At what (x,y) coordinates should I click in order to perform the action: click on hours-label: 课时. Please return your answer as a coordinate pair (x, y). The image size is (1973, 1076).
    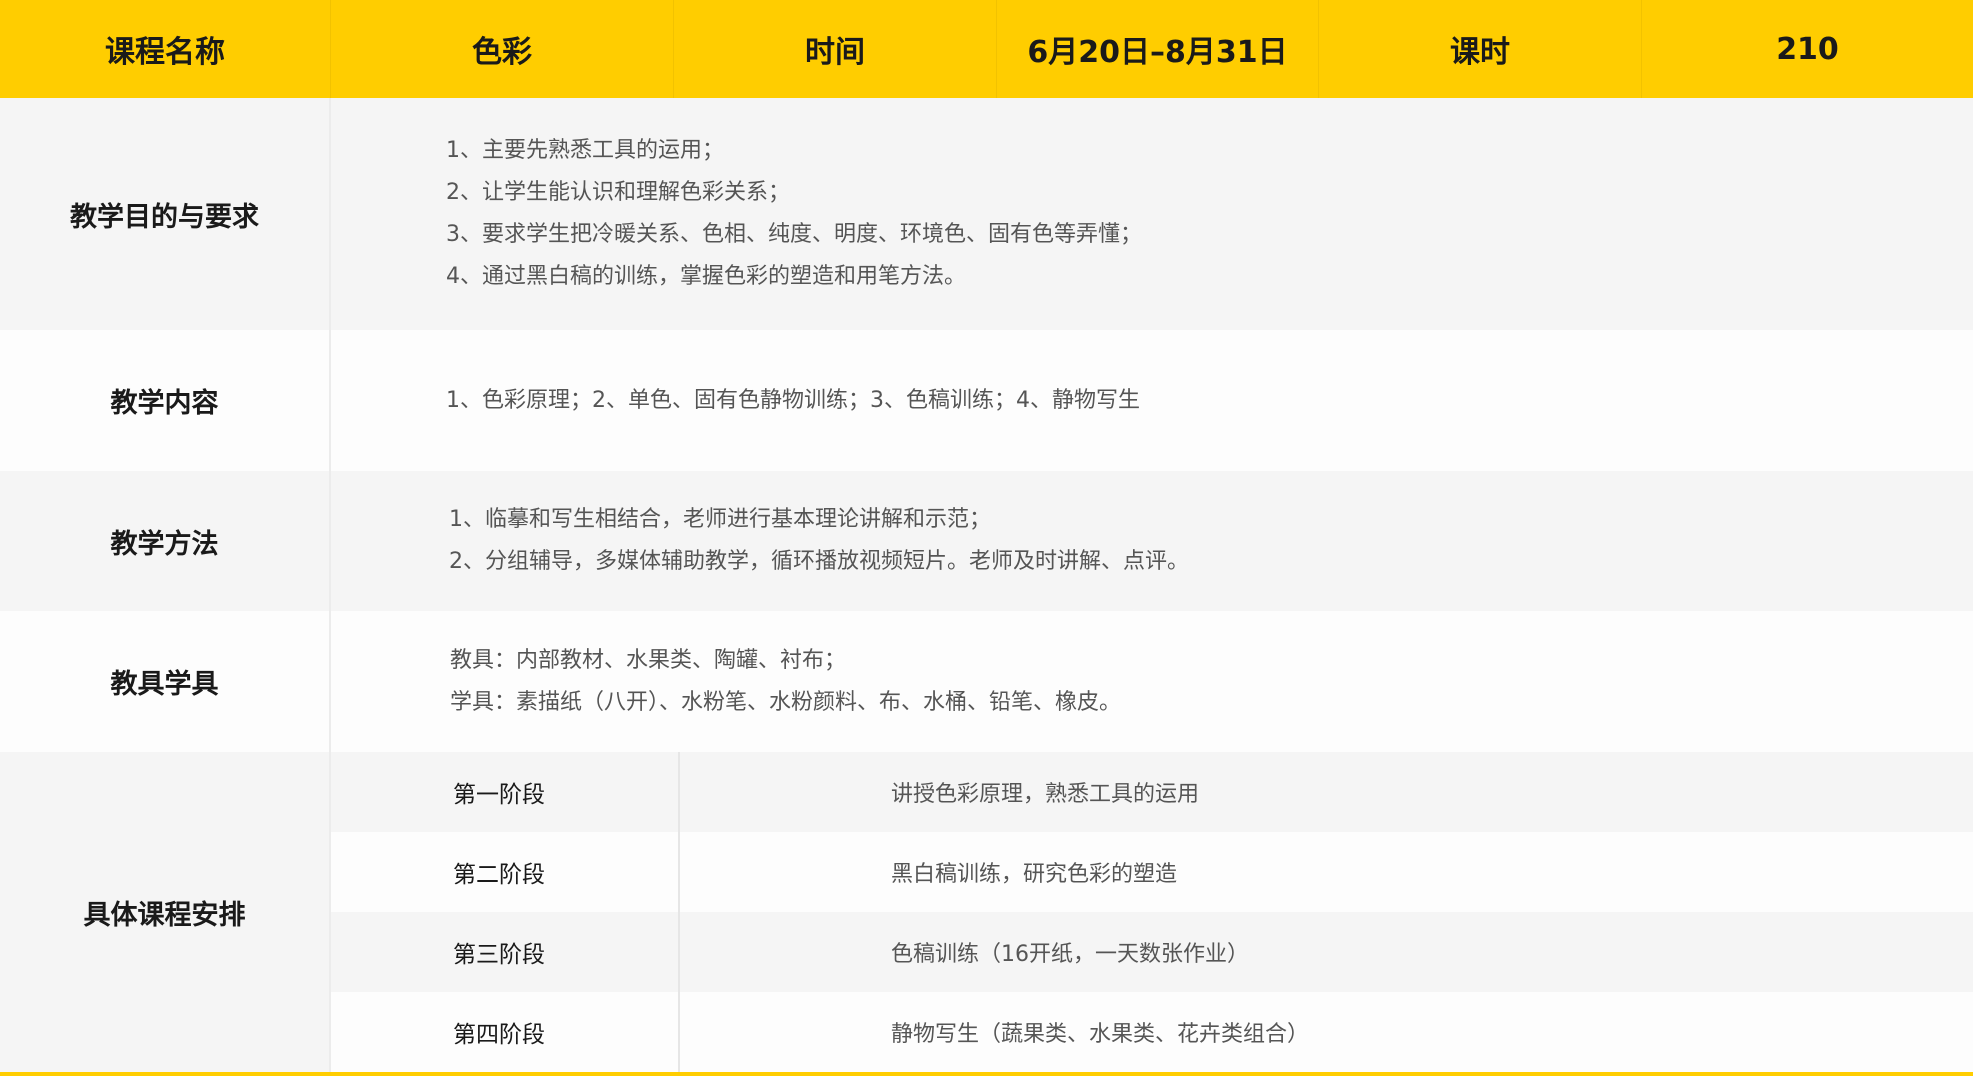
    Looking at the image, I should click on (1480, 49).